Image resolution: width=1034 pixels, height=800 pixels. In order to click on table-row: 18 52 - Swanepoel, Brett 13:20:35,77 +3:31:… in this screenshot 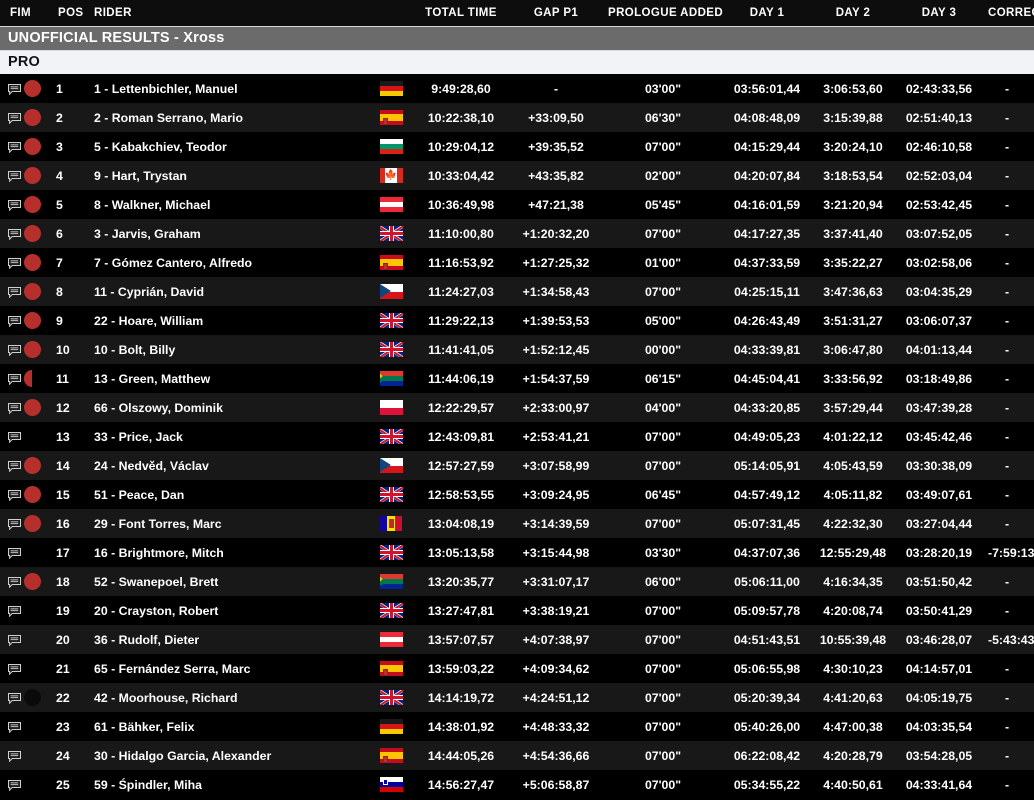, I will do `click(517, 581)`.